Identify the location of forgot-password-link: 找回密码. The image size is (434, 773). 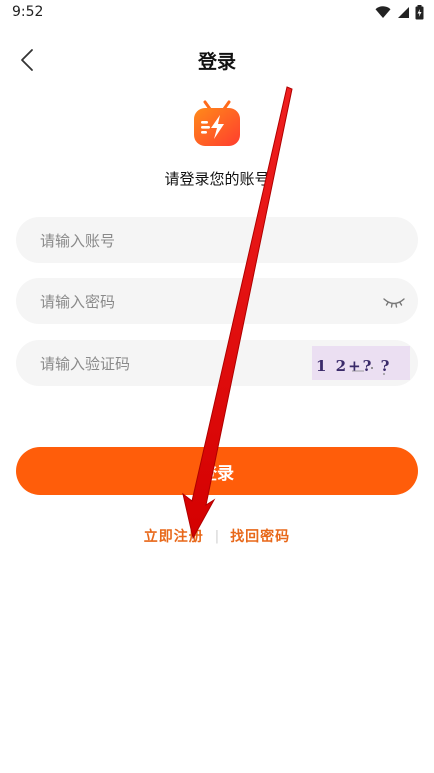
(260, 536).